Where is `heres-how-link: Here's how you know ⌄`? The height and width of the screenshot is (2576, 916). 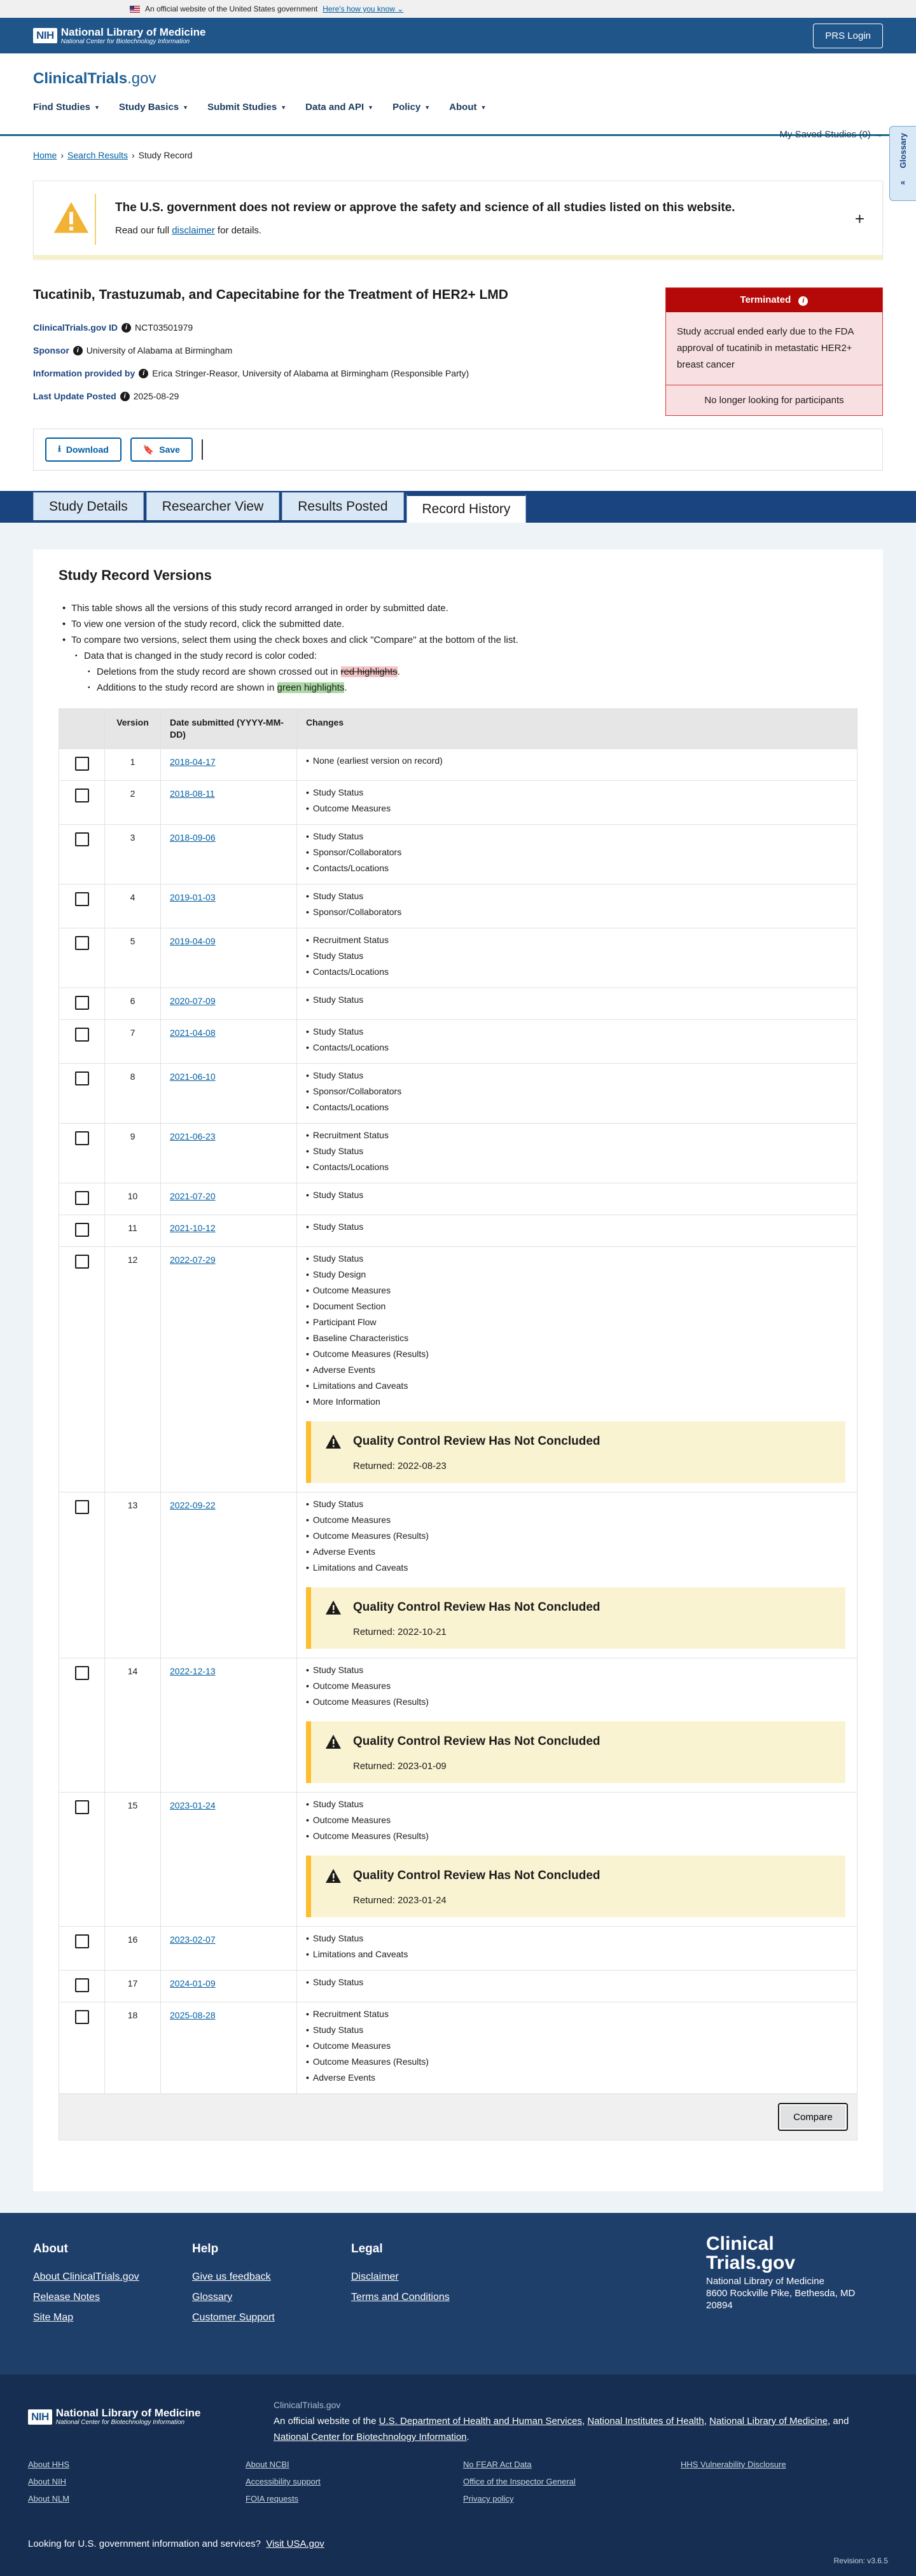
heres-how-link: Here's how you know ⌄ is located at coordinates (363, 8).